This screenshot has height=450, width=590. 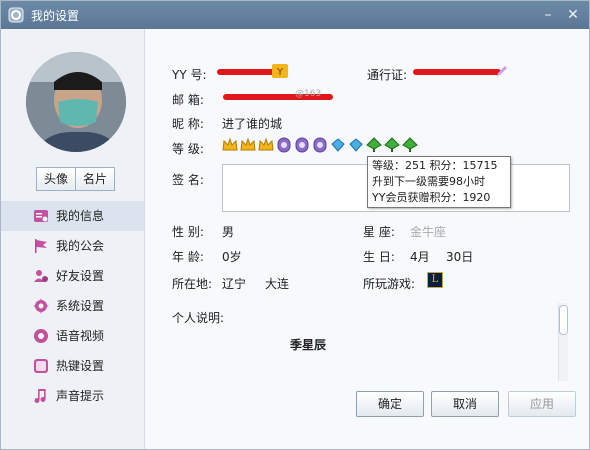 I want to click on nav-my-guild: 我的公会, so click(x=72, y=246).